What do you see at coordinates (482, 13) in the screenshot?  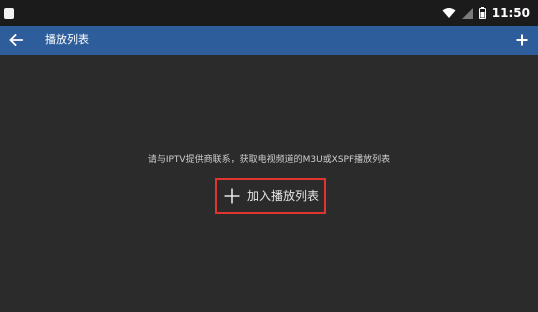 I see `battery-icon` at bounding box center [482, 13].